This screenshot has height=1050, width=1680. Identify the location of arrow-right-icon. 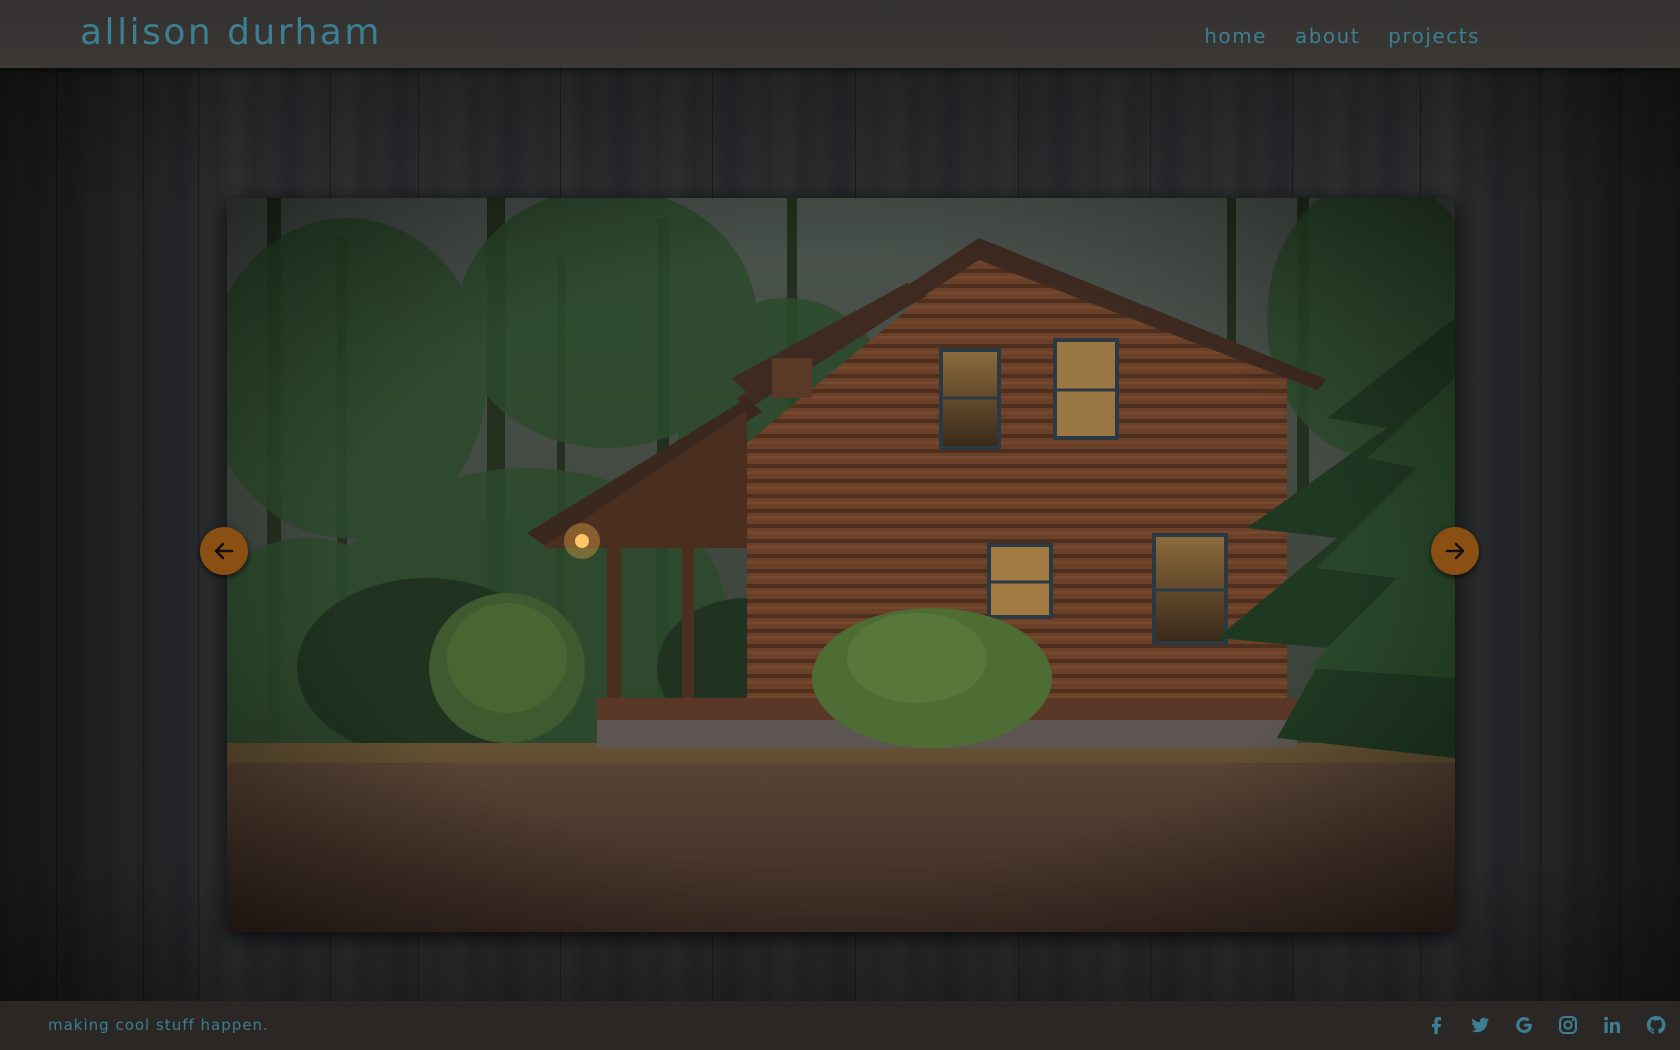
(1455, 551).